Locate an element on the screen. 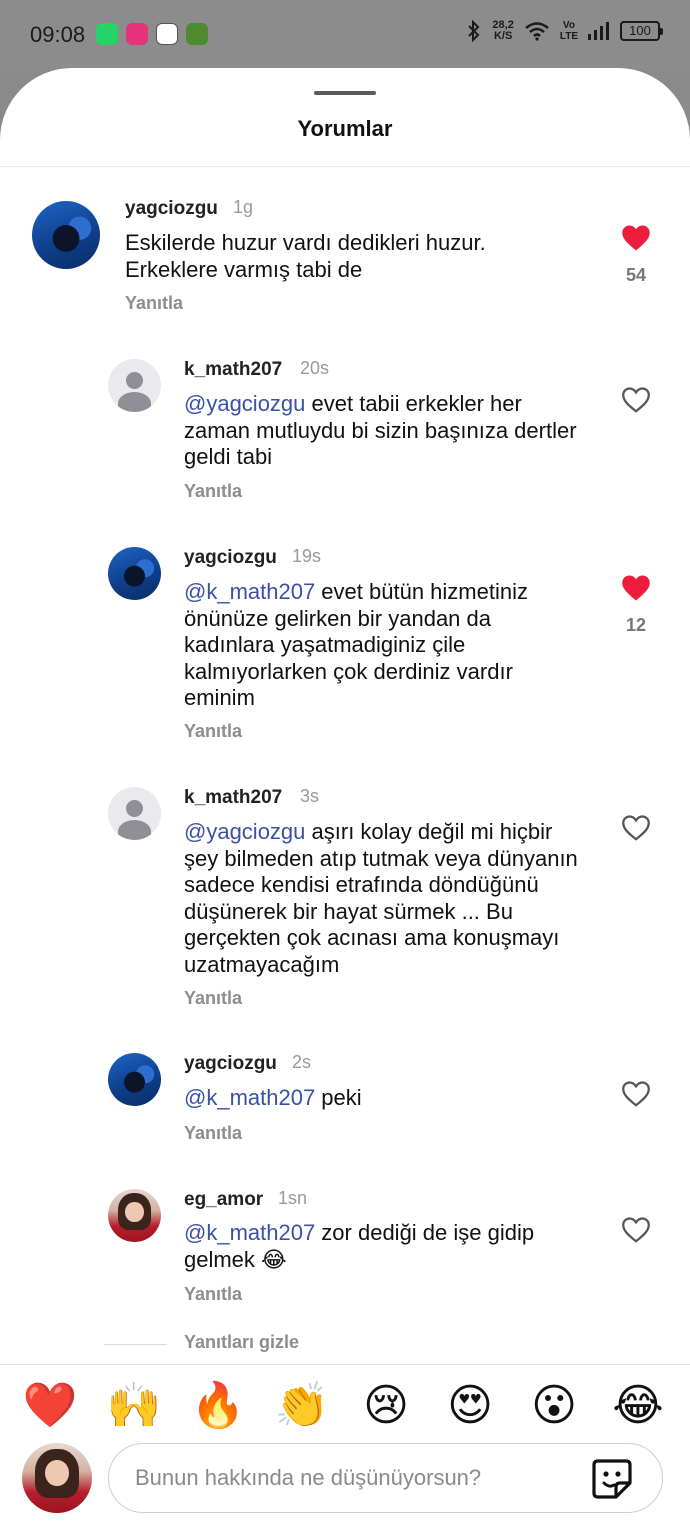  comment-body: peki is located at coordinates (338, 1097).